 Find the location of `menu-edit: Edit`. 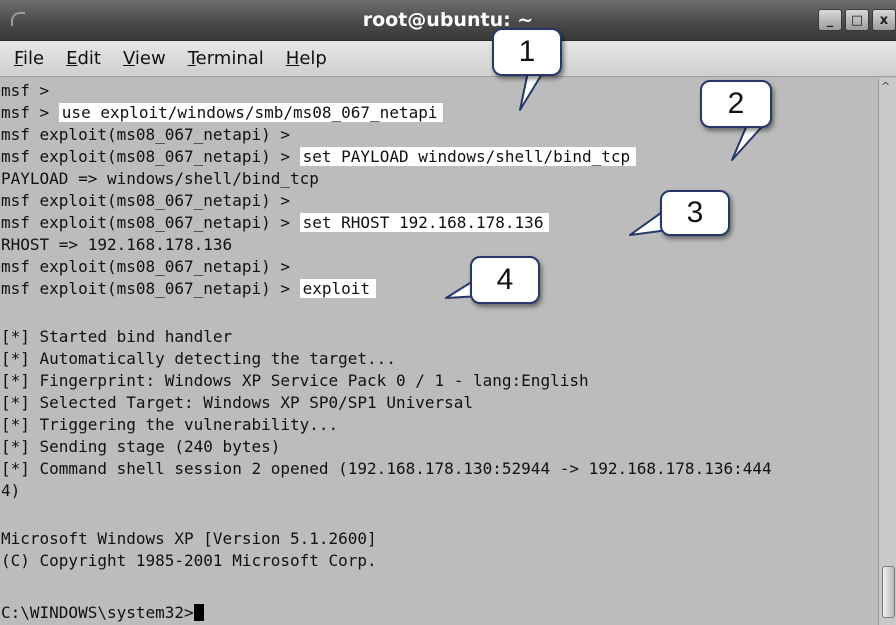

menu-edit: Edit is located at coordinates (83, 58).